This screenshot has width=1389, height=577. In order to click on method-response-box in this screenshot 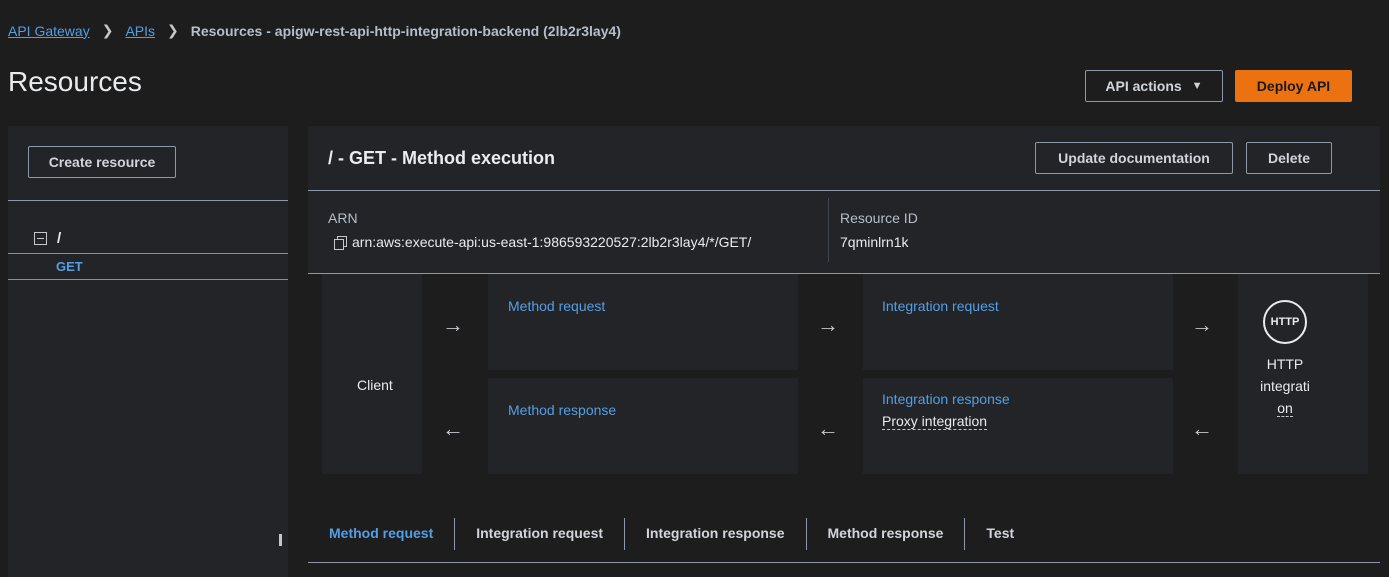, I will do `click(643, 426)`.